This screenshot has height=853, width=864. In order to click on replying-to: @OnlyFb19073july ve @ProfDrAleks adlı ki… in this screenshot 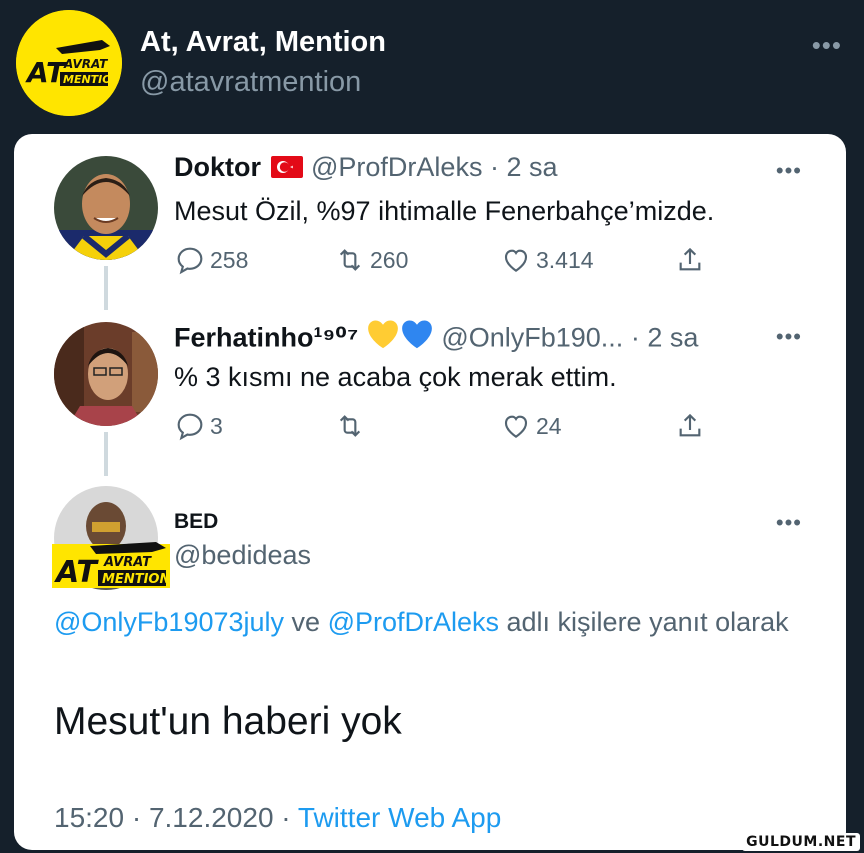, I will do `click(421, 622)`.